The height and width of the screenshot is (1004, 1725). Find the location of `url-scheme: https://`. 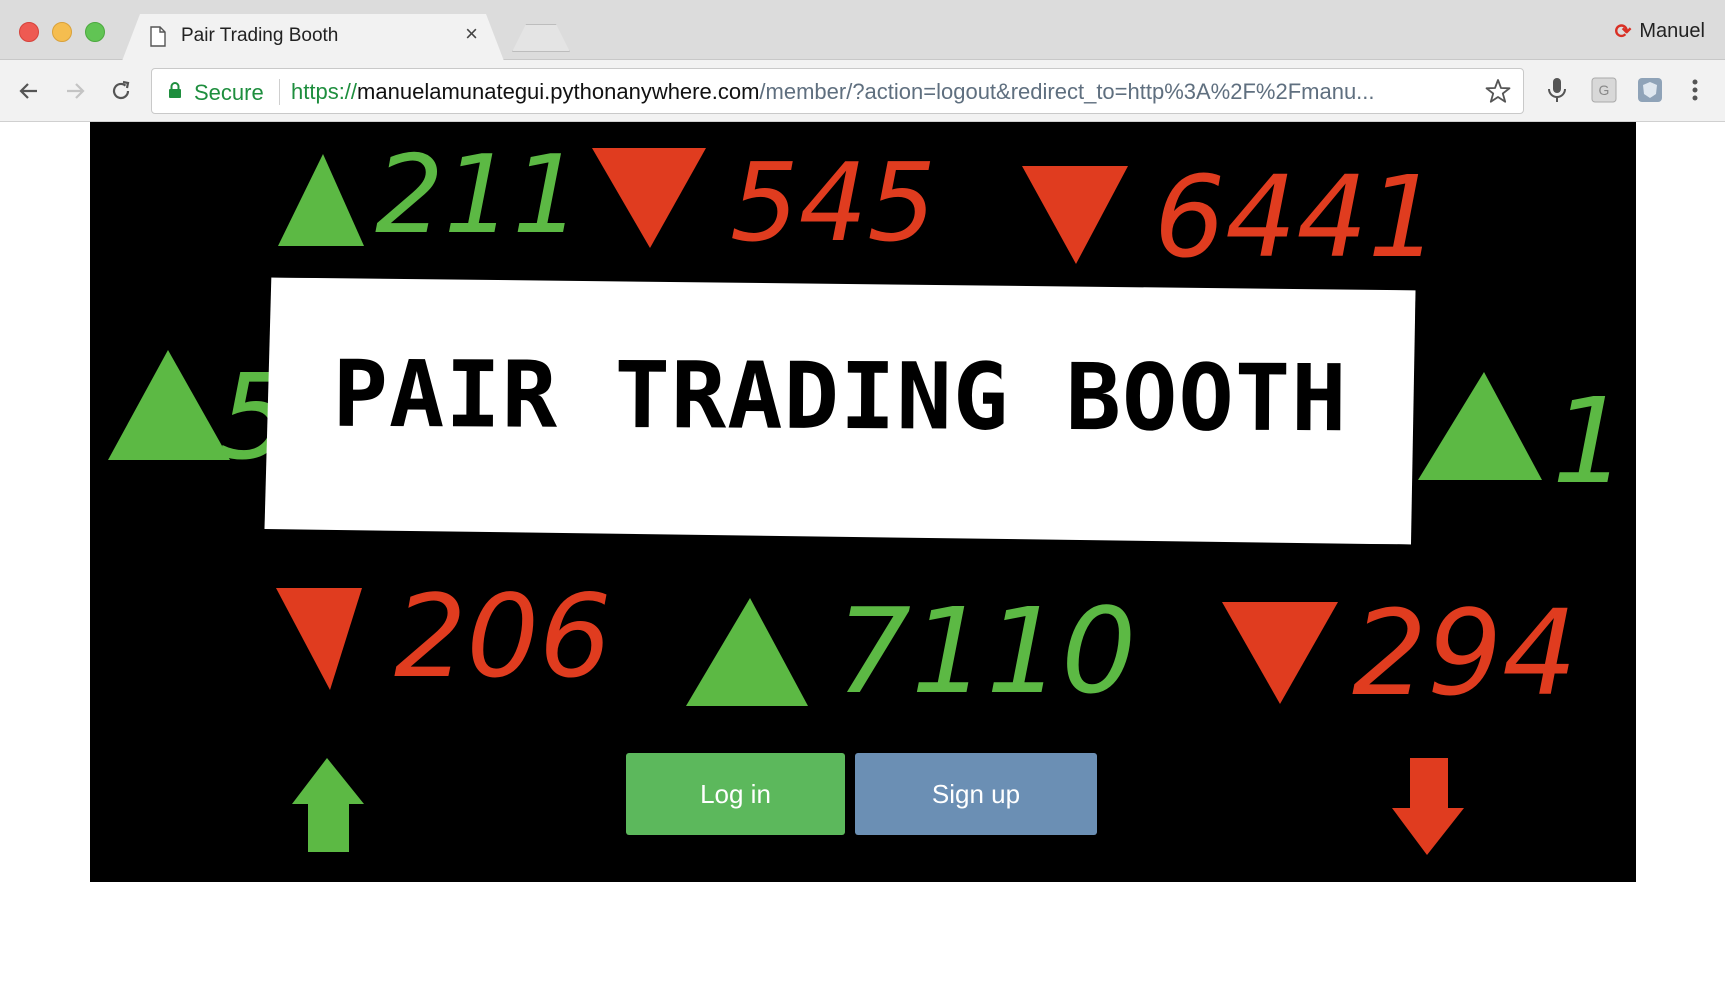

url-scheme: https:// is located at coordinates (324, 91).